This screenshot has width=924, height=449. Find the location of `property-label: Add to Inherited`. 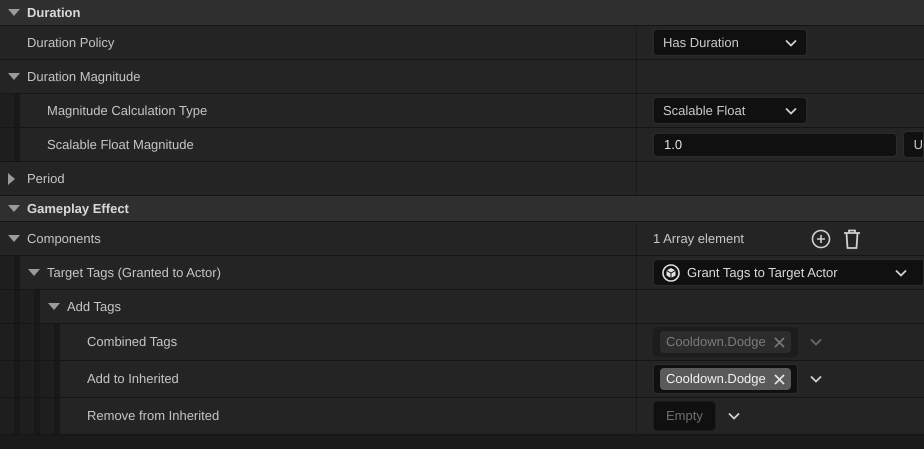

property-label: Add to Inherited is located at coordinates (133, 379).